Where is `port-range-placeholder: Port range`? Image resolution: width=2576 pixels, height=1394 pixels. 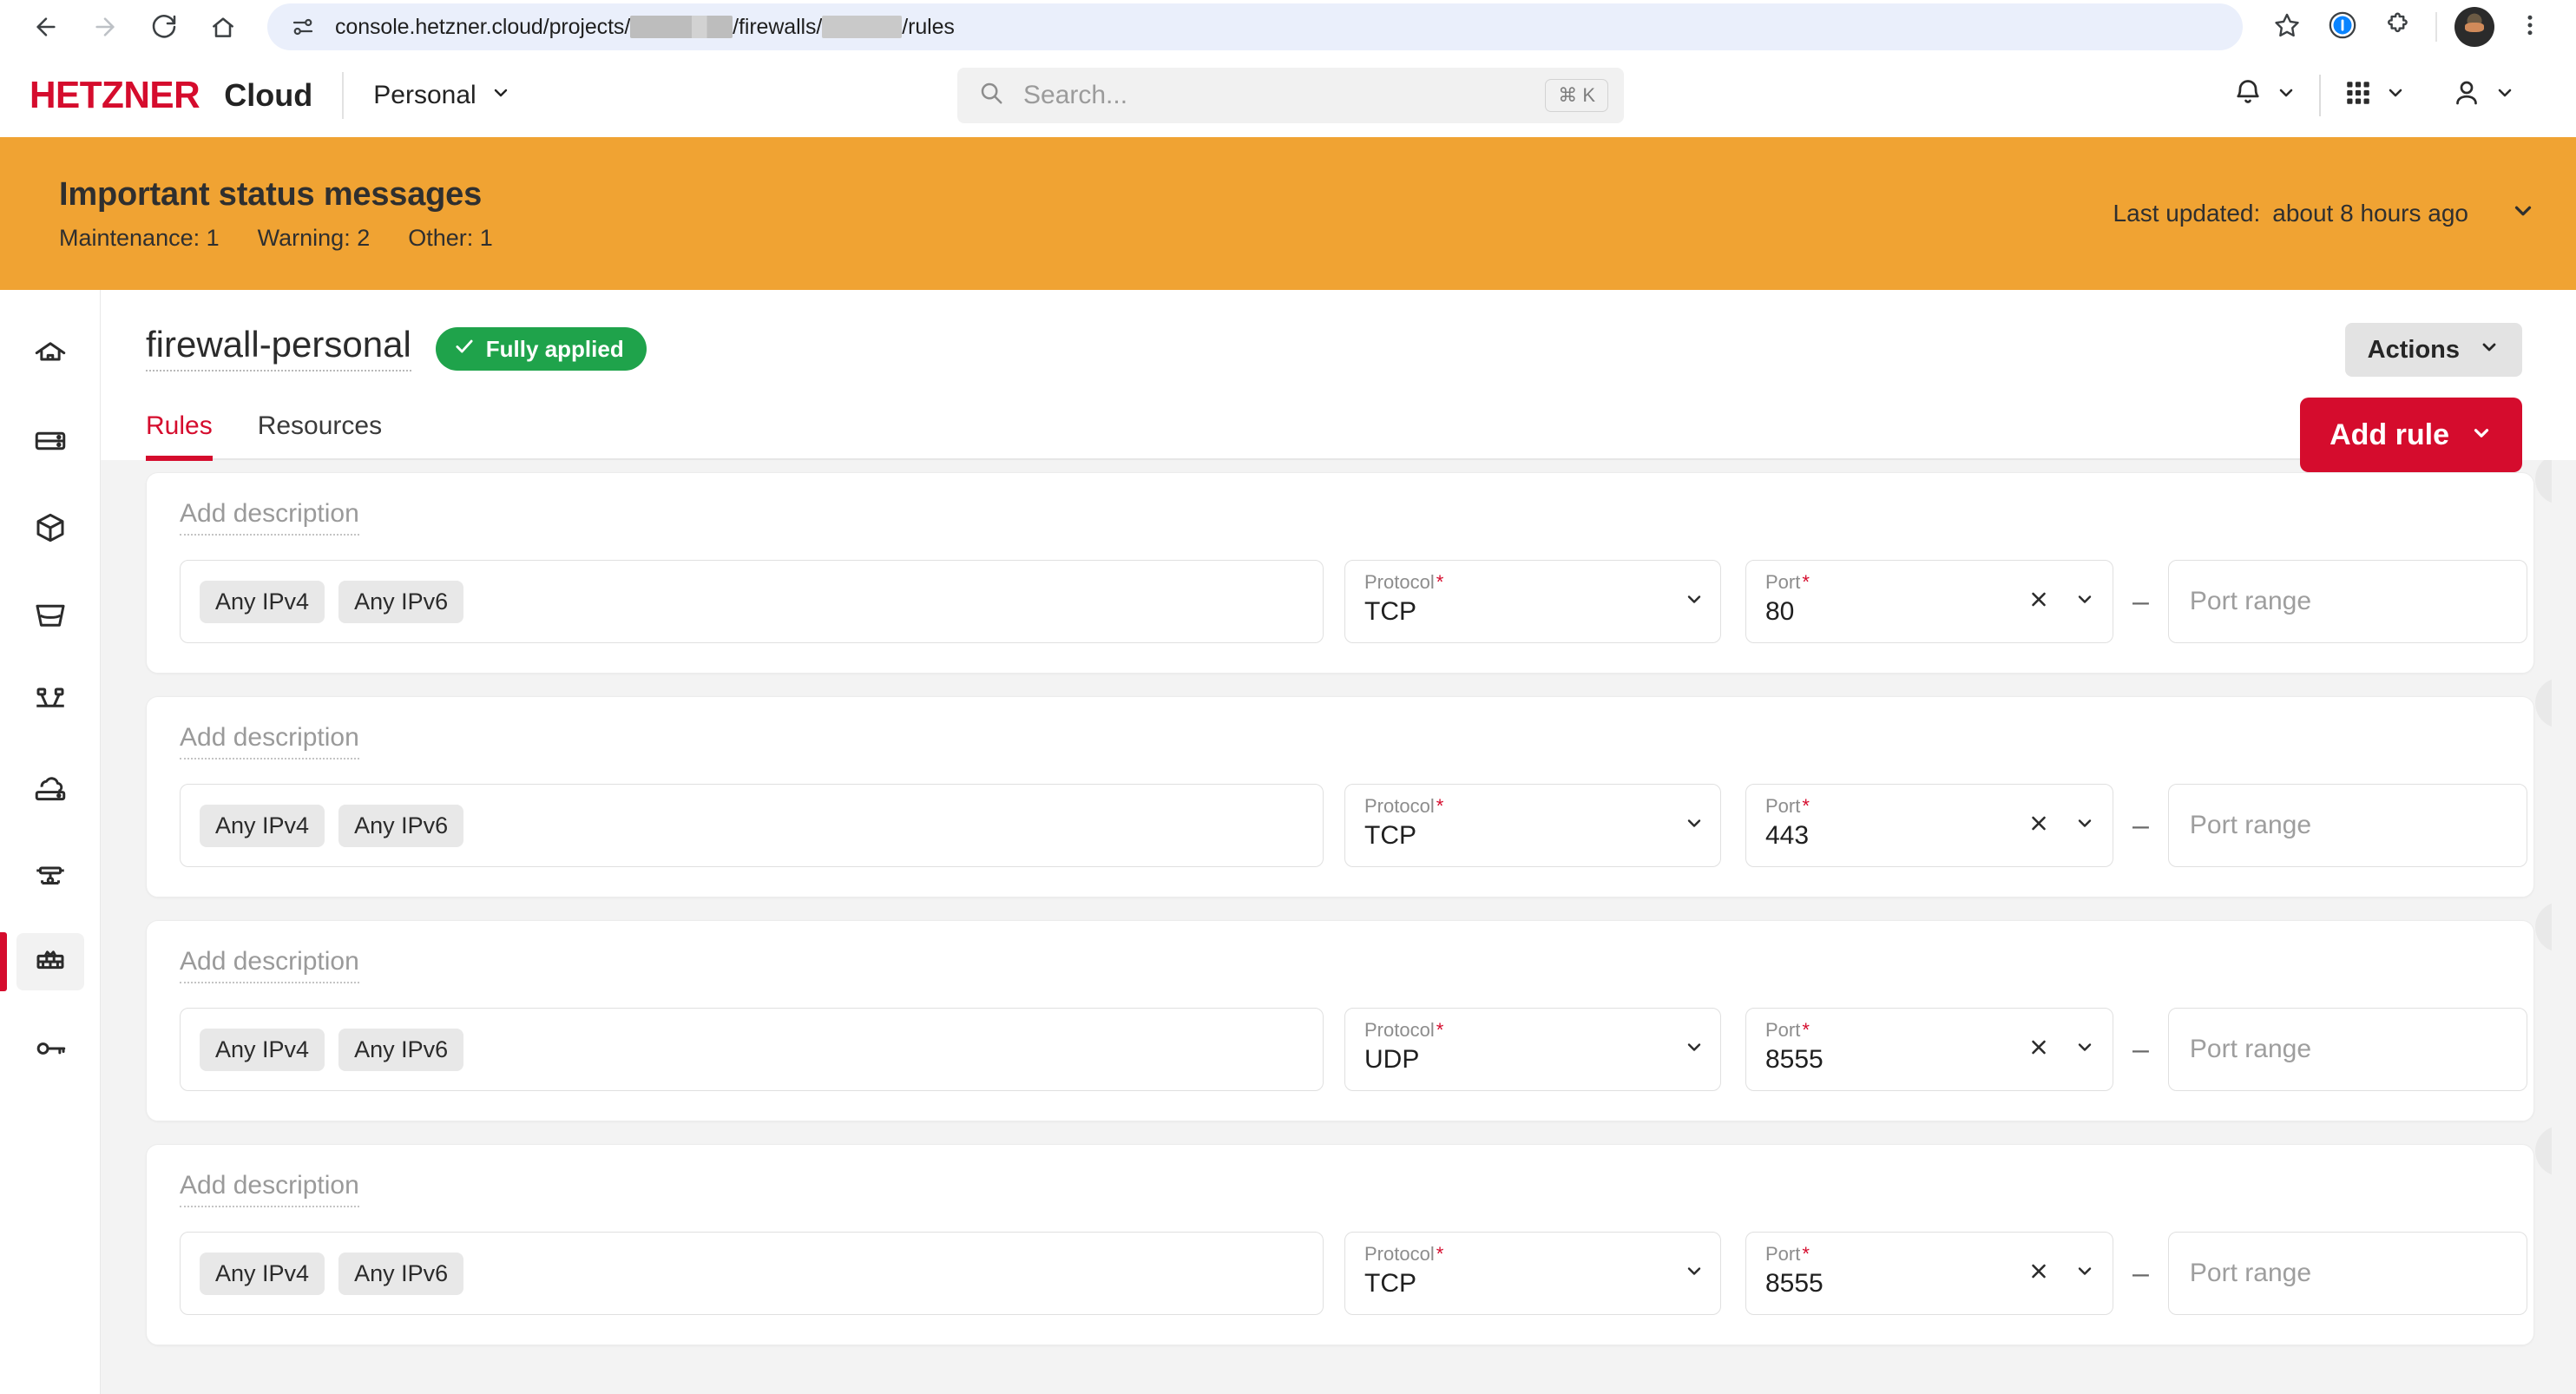
port-range-placeholder: Port range is located at coordinates (2250, 1273).